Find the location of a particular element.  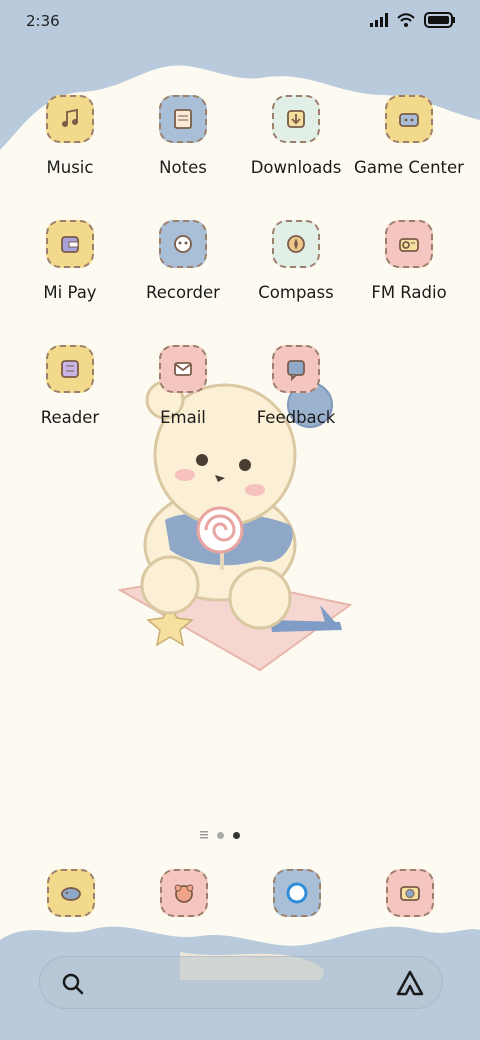

status-bar: 2:36 is located at coordinates (240, 20).